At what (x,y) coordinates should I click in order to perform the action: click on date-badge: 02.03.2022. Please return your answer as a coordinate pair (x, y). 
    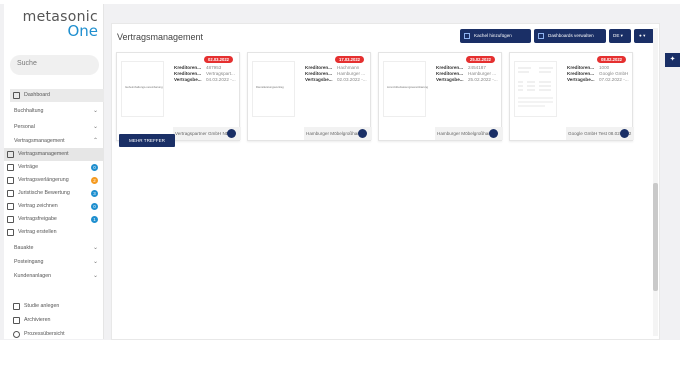
    Looking at the image, I should click on (218, 59).